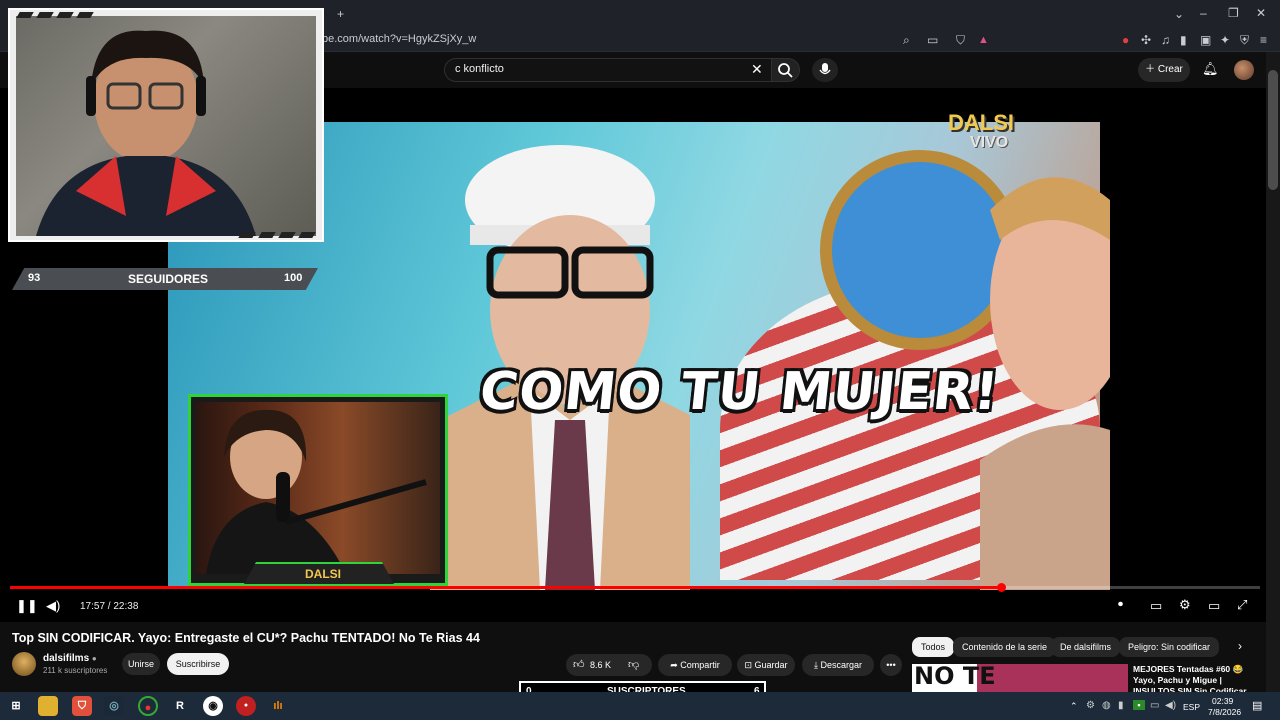 Image resolution: width=1280 pixels, height=720 pixels. Describe the element at coordinates (1170, 69) in the screenshot. I see `create-label: Crear` at that location.